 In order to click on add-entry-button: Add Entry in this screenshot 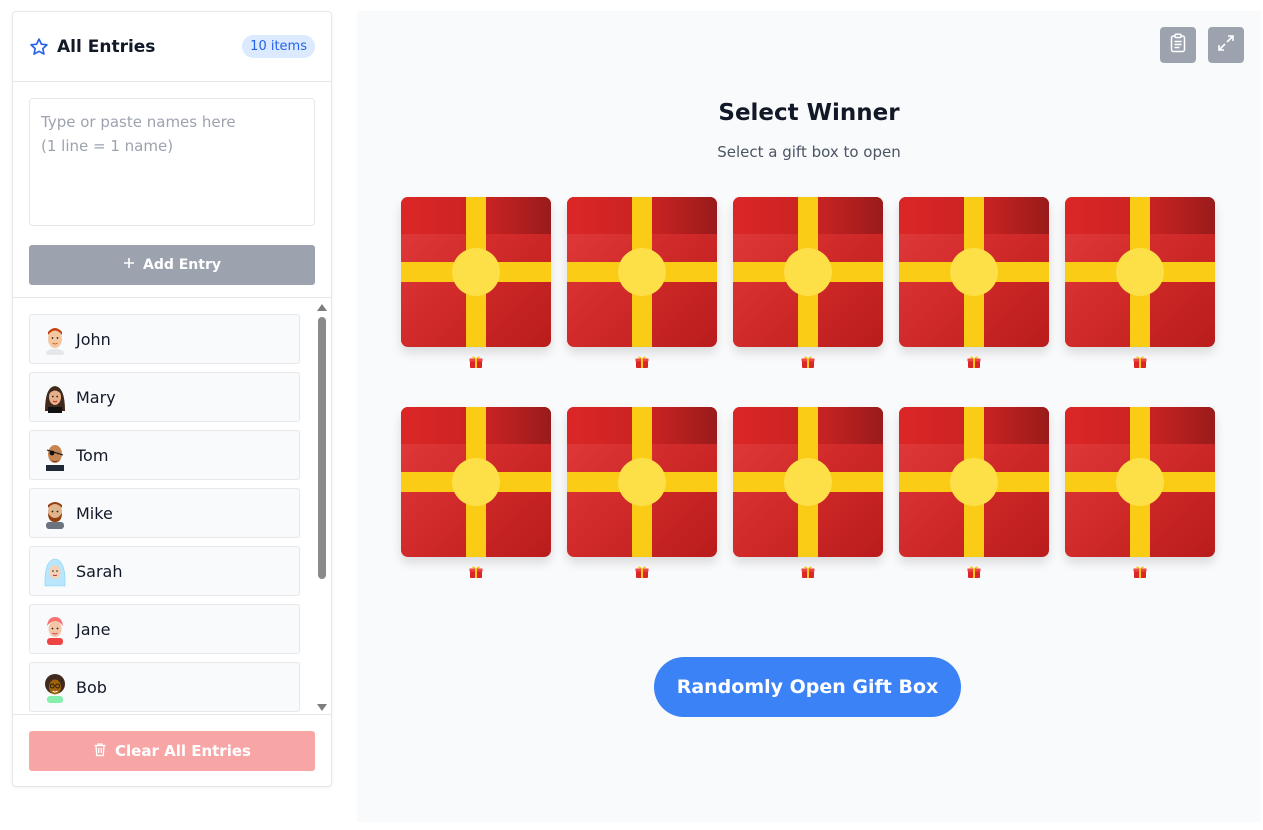, I will do `click(172, 265)`.